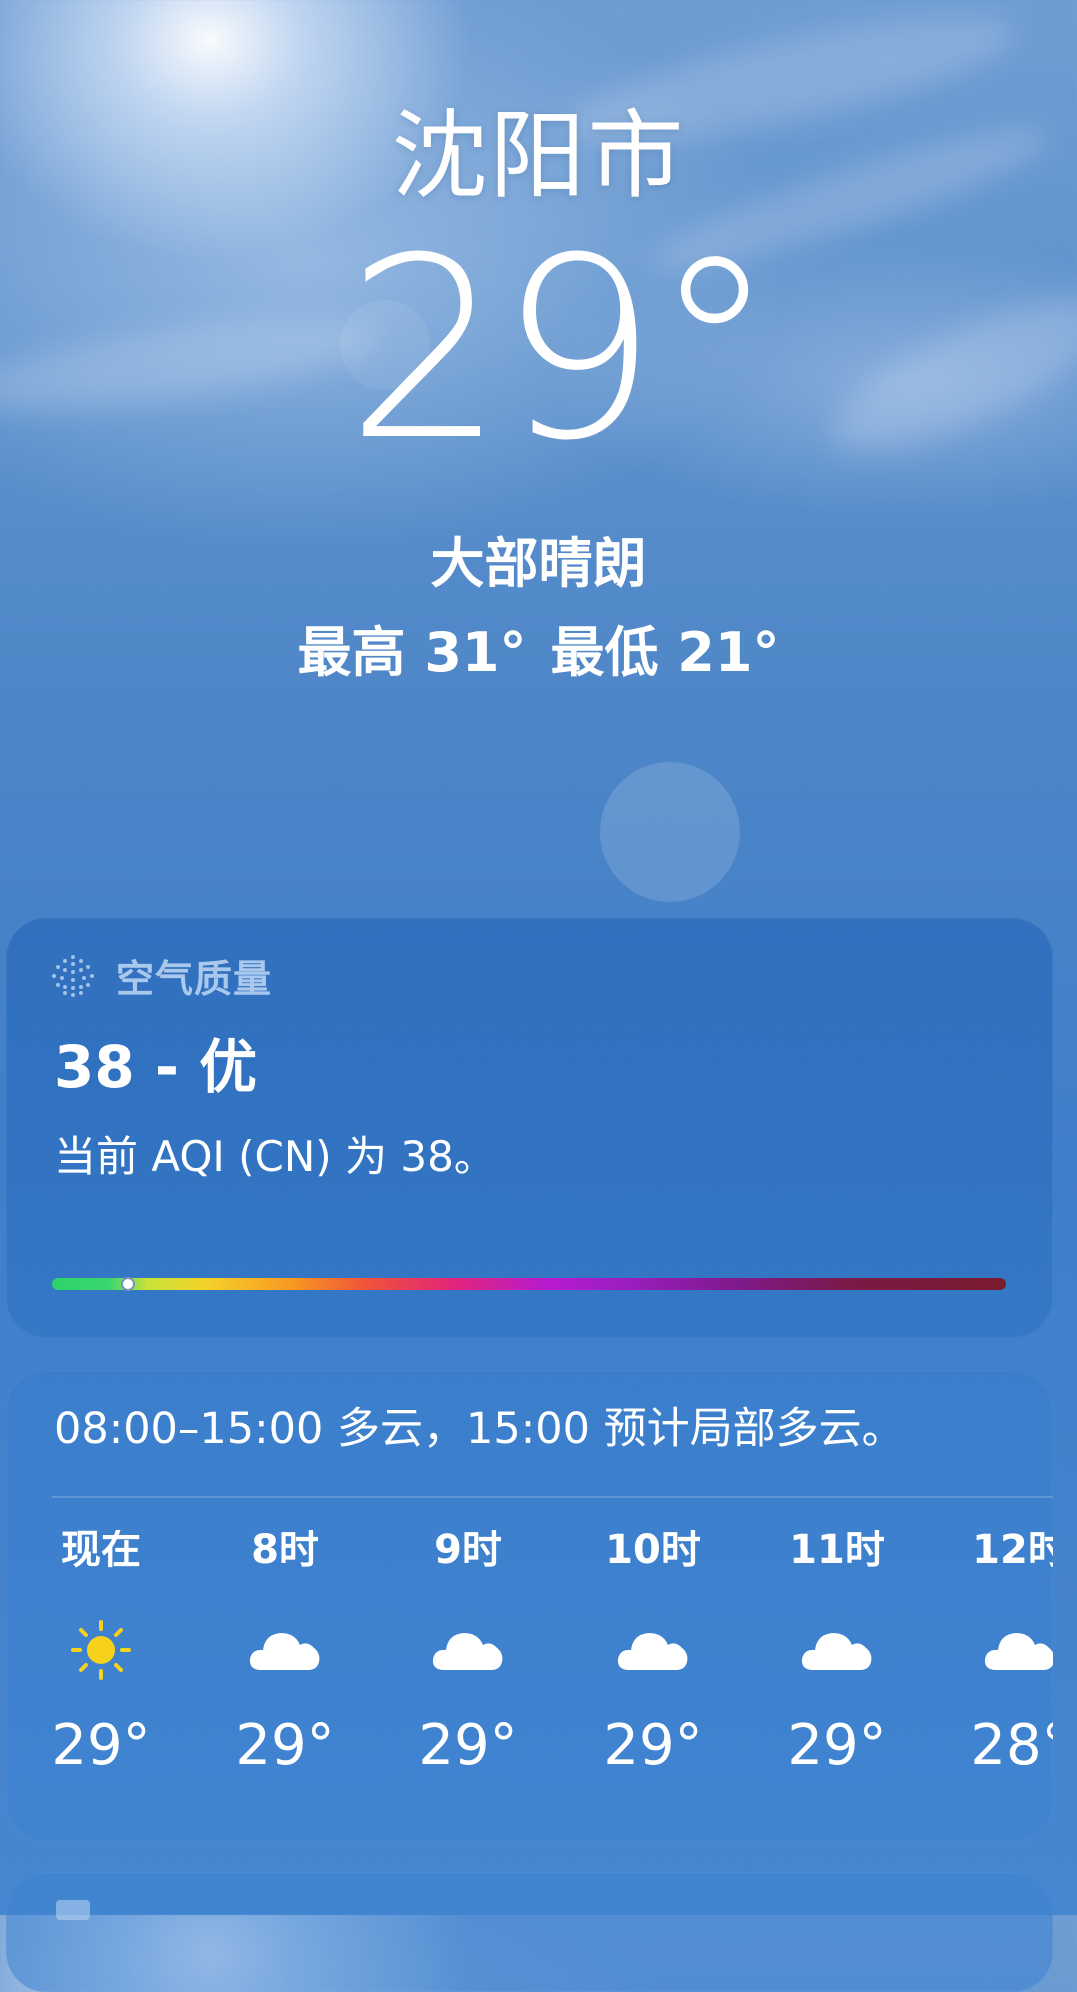 The height and width of the screenshot is (1992, 1077). What do you see at coordinates (552, 1497) in the screenshot?
I see `divider` at bounding box center [552, 1497].